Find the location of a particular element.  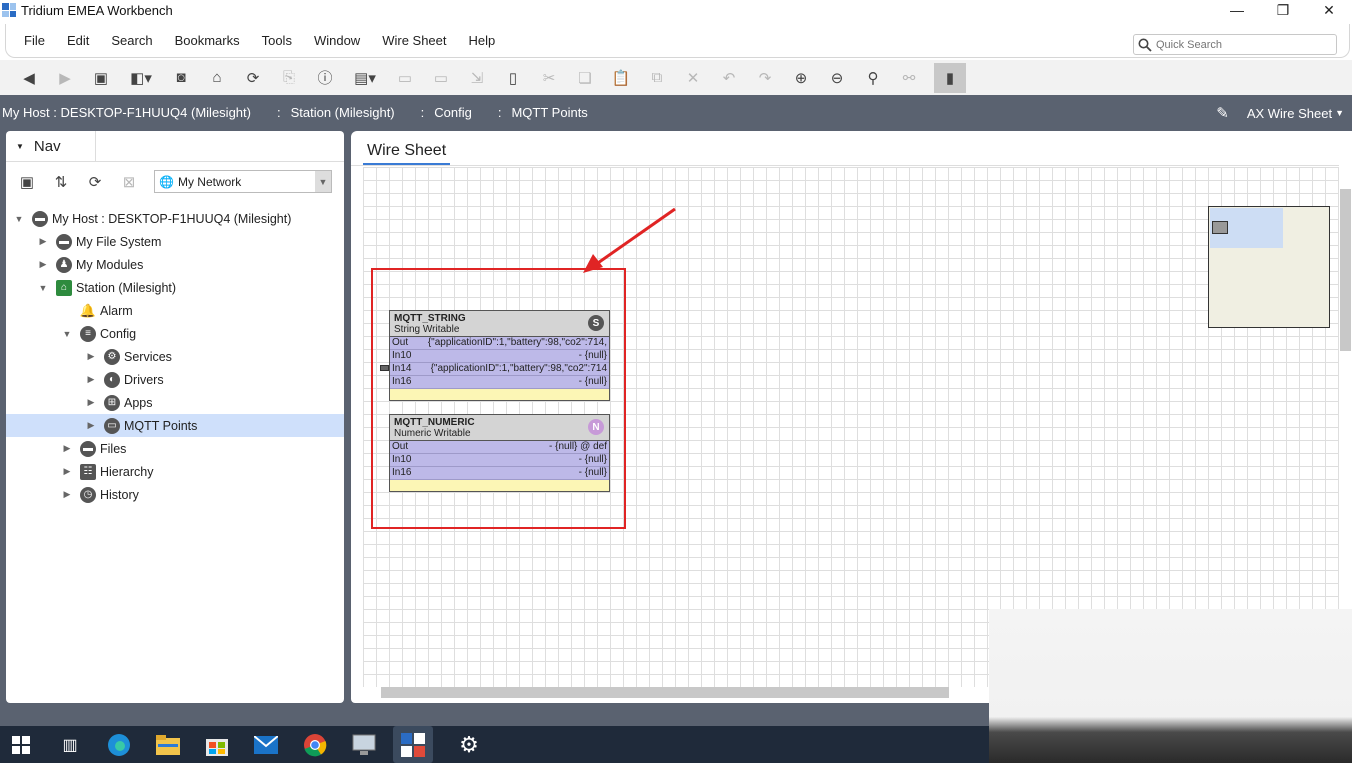

slot-out: Out - {null} @ def is located at coordinates (499, 447).